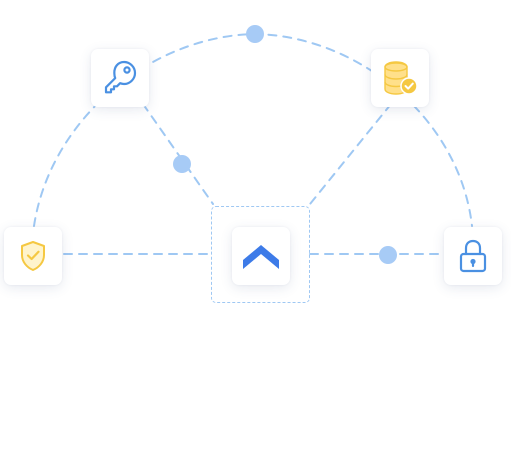 This screenshot has height=462, width=511. I want to click on key-node, so click(120, 78).